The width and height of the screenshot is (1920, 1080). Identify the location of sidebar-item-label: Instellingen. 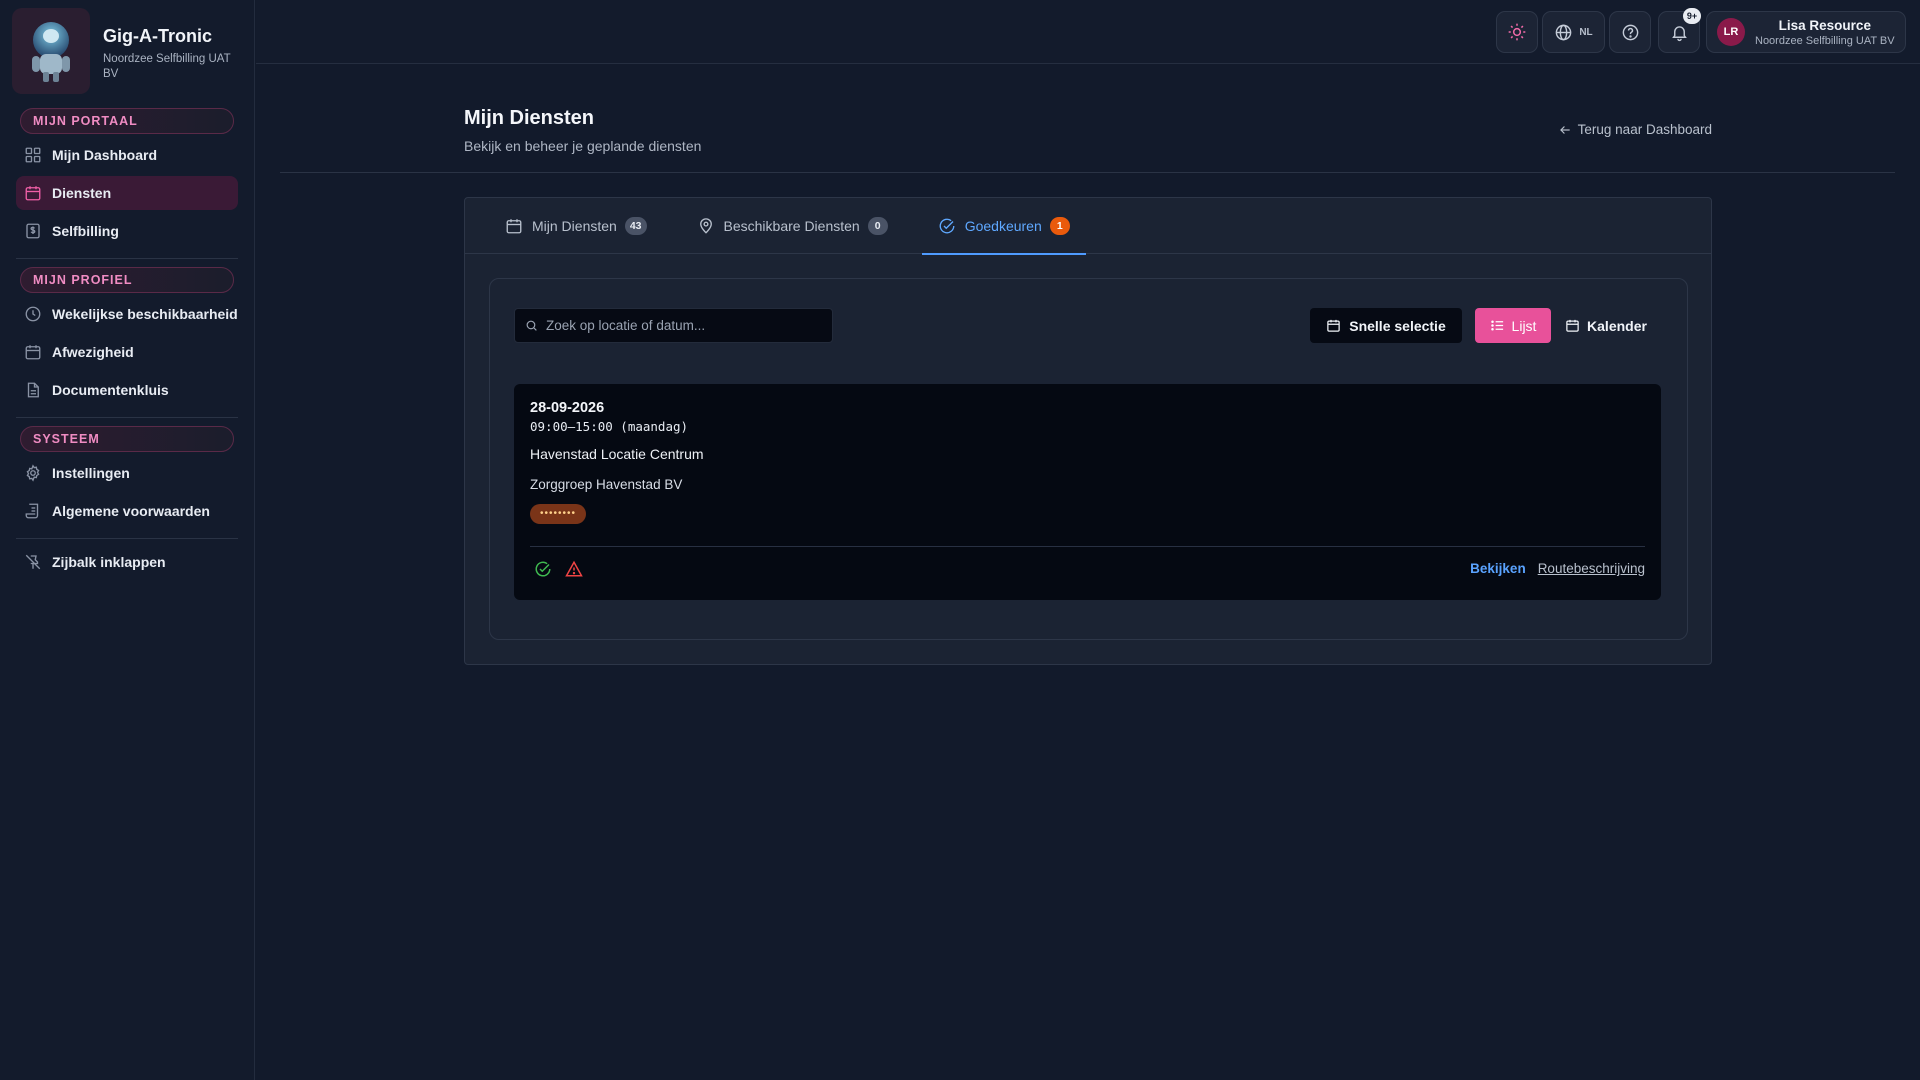
(91, 473).